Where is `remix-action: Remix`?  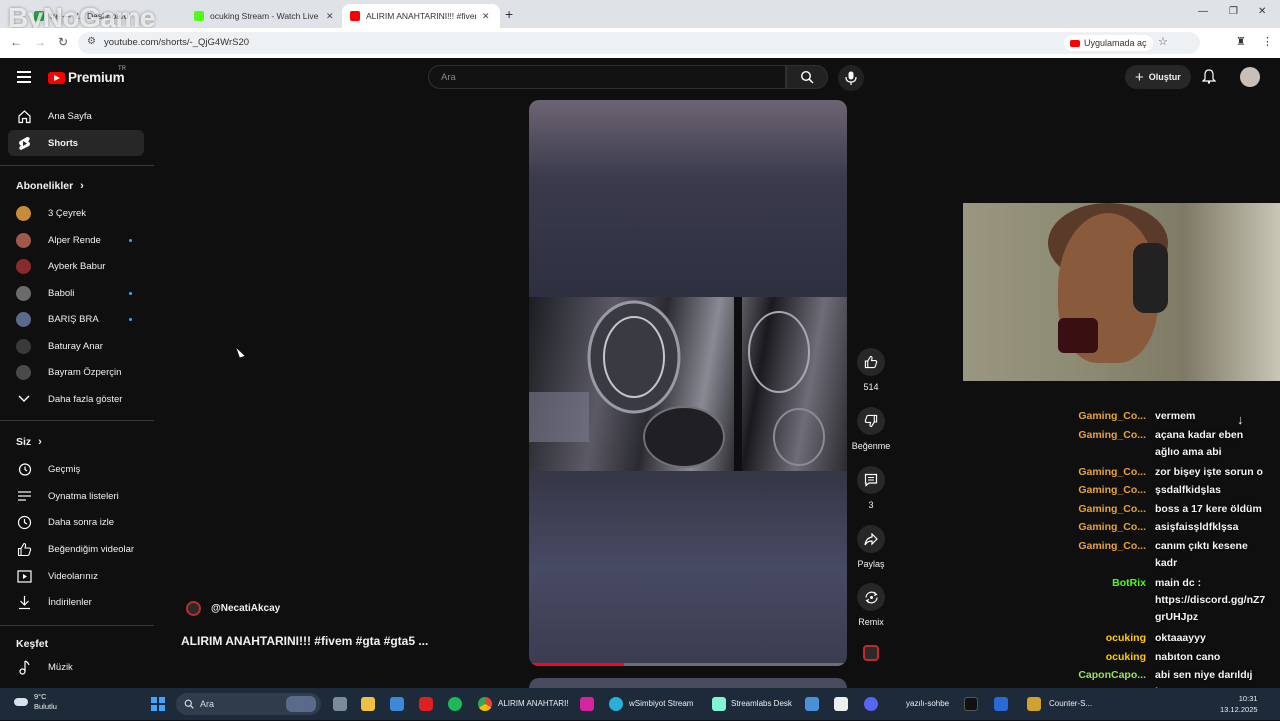
remix-action: Remix is located at coordinates (871, 605).